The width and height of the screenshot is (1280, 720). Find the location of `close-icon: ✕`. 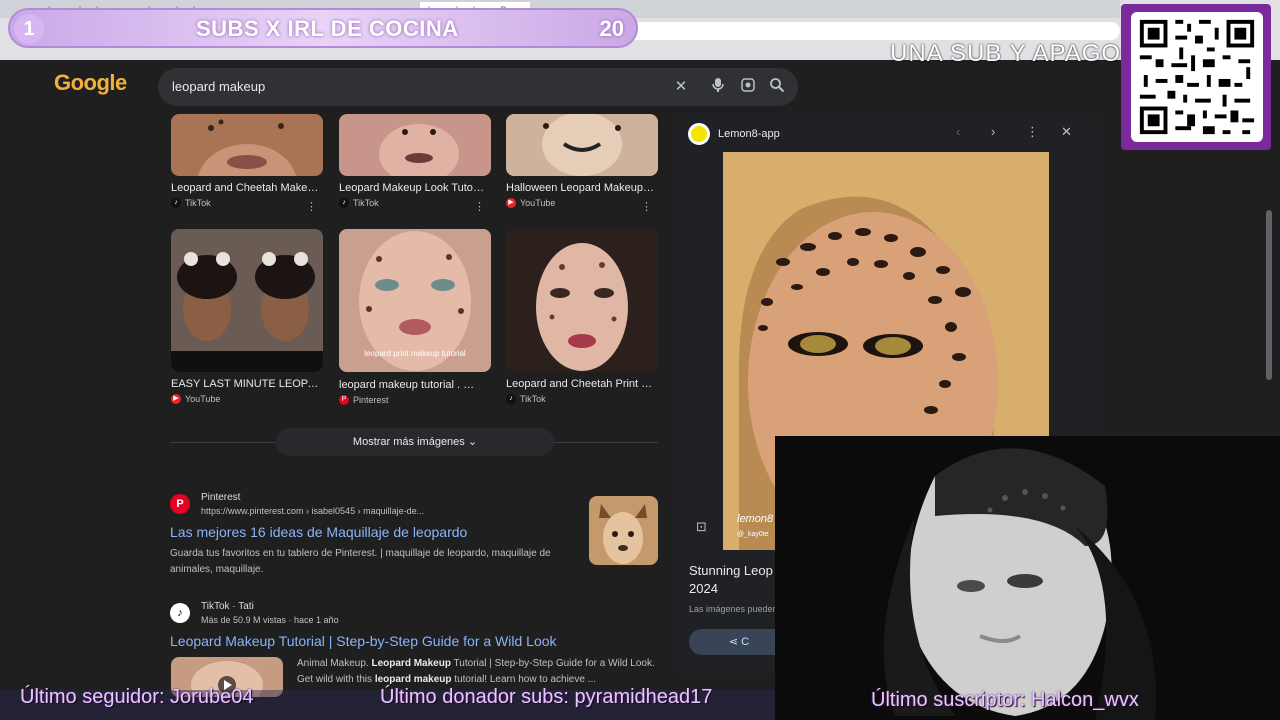

close-icon: ✕ is located at coordinates (1066, 132).